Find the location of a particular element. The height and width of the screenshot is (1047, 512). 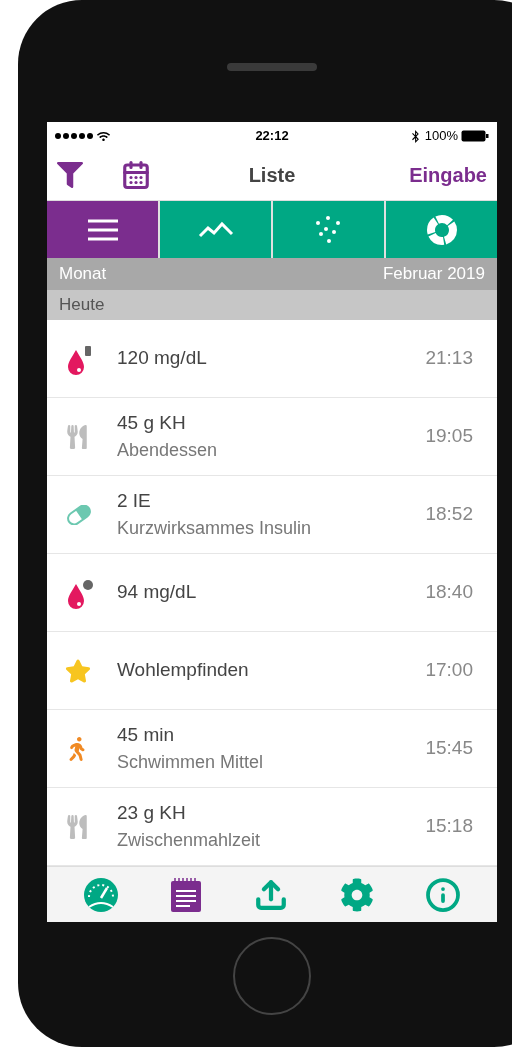

entry-value: 120 mg/dL is located at coordinates (162, 358).